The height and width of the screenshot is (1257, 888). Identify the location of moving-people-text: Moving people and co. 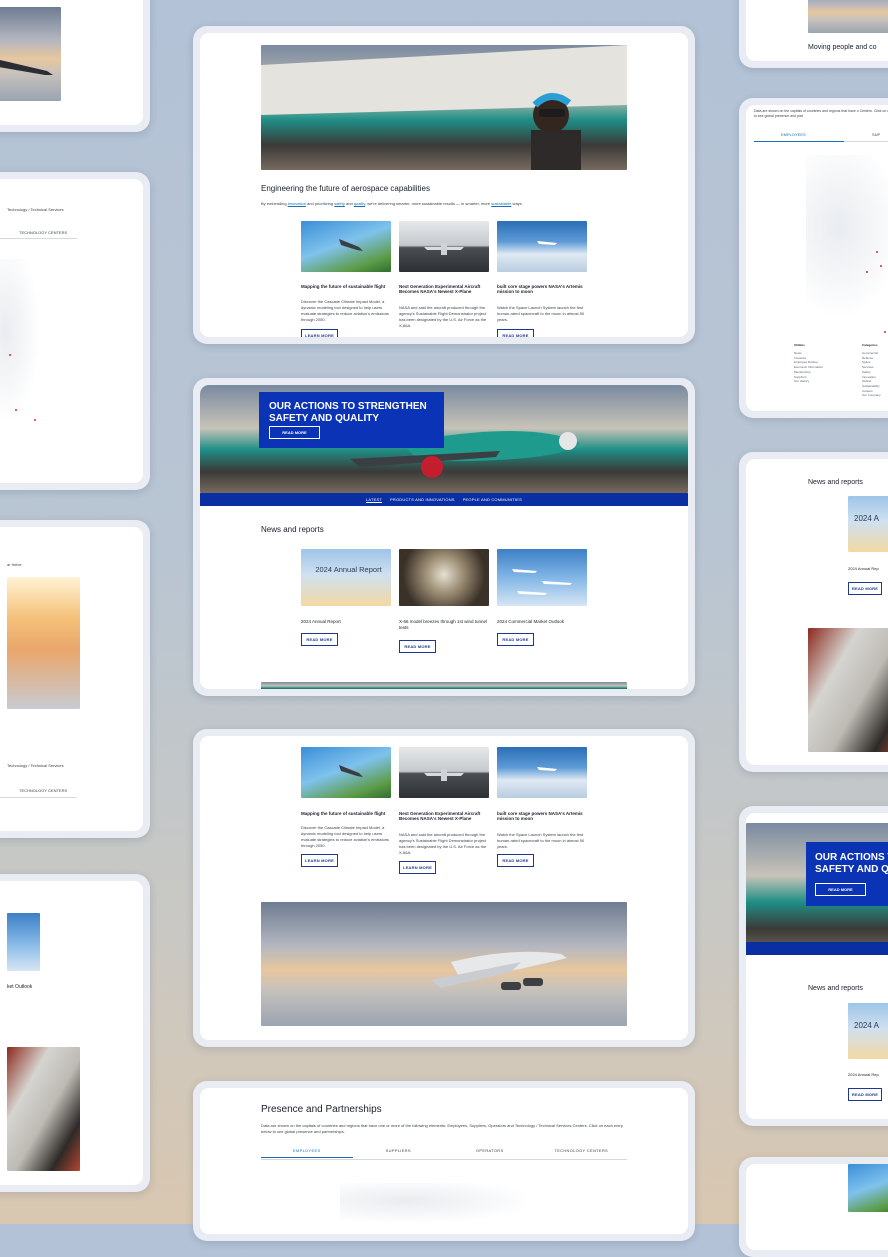
(842, 47).